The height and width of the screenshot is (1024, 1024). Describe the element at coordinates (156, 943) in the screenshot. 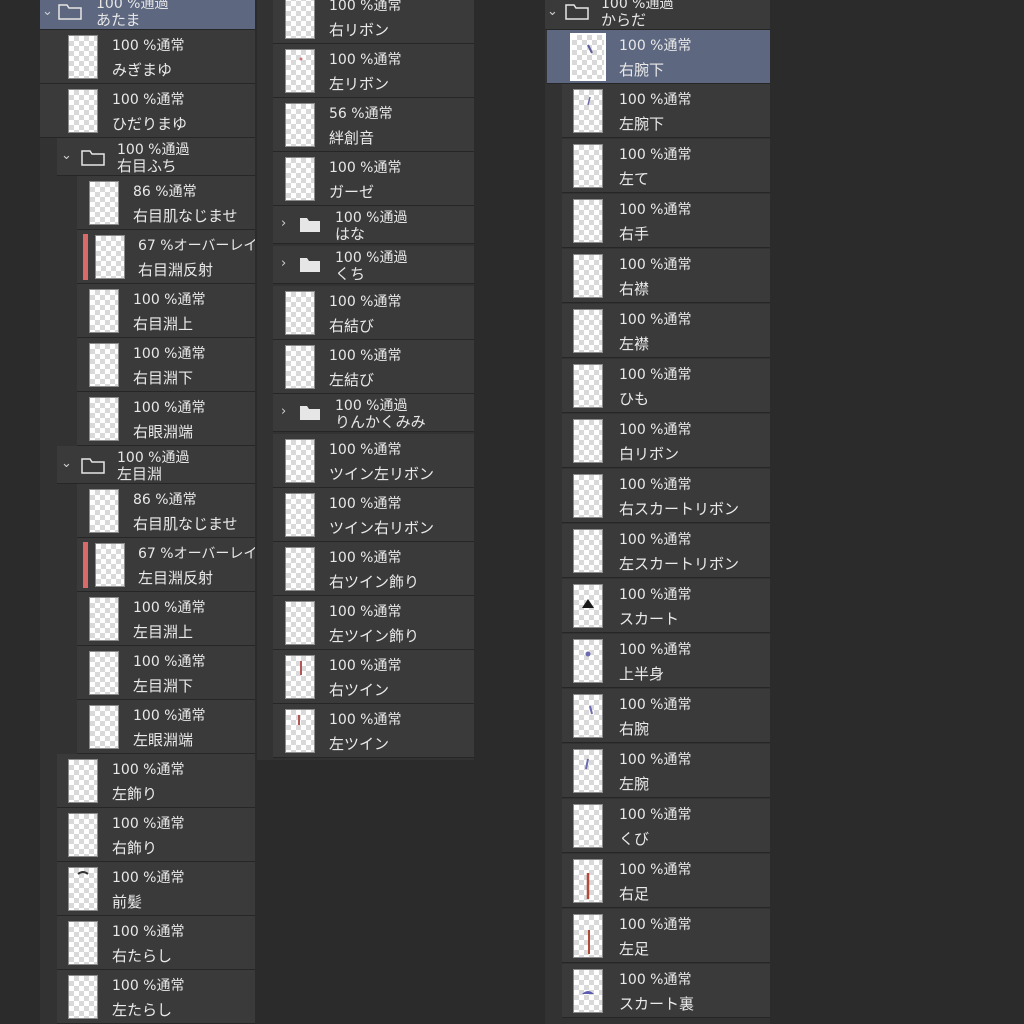

I see `layer-row: 100 %通常 右たらし` at that location.